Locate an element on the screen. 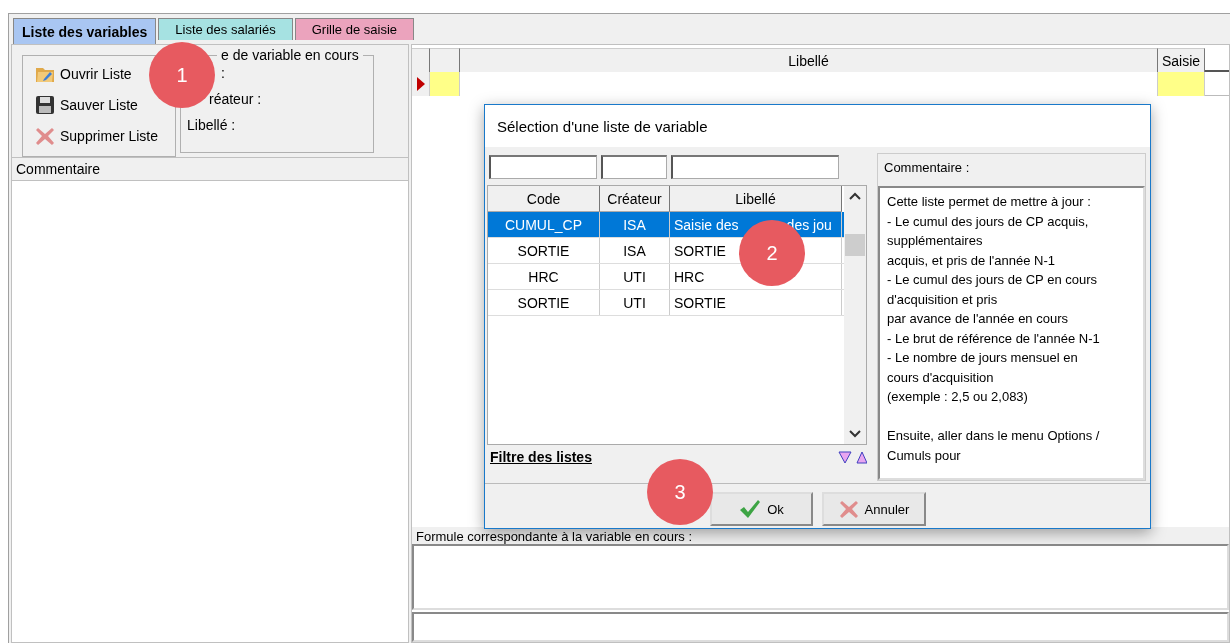 This screenshot has width=1230, height=643. toolbar-button: Ouvrir Liste is located at coordinates (83, 73).